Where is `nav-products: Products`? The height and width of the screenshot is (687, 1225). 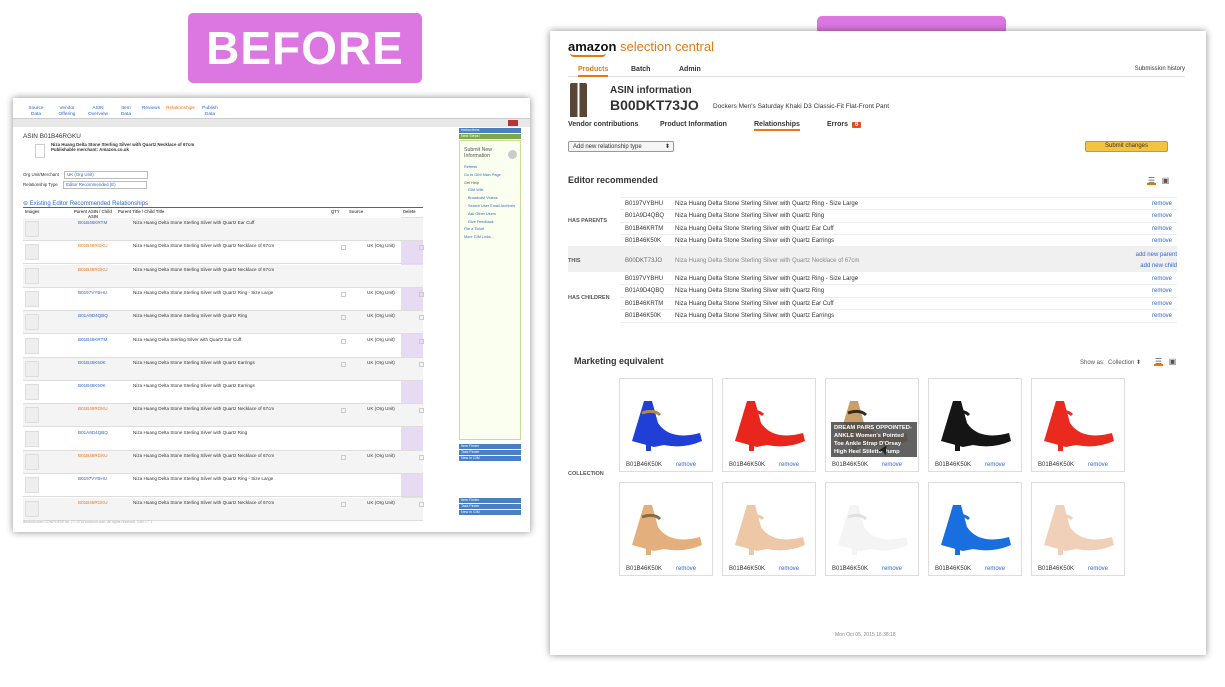 nav-products: Products is located at coordinates (593, 71).